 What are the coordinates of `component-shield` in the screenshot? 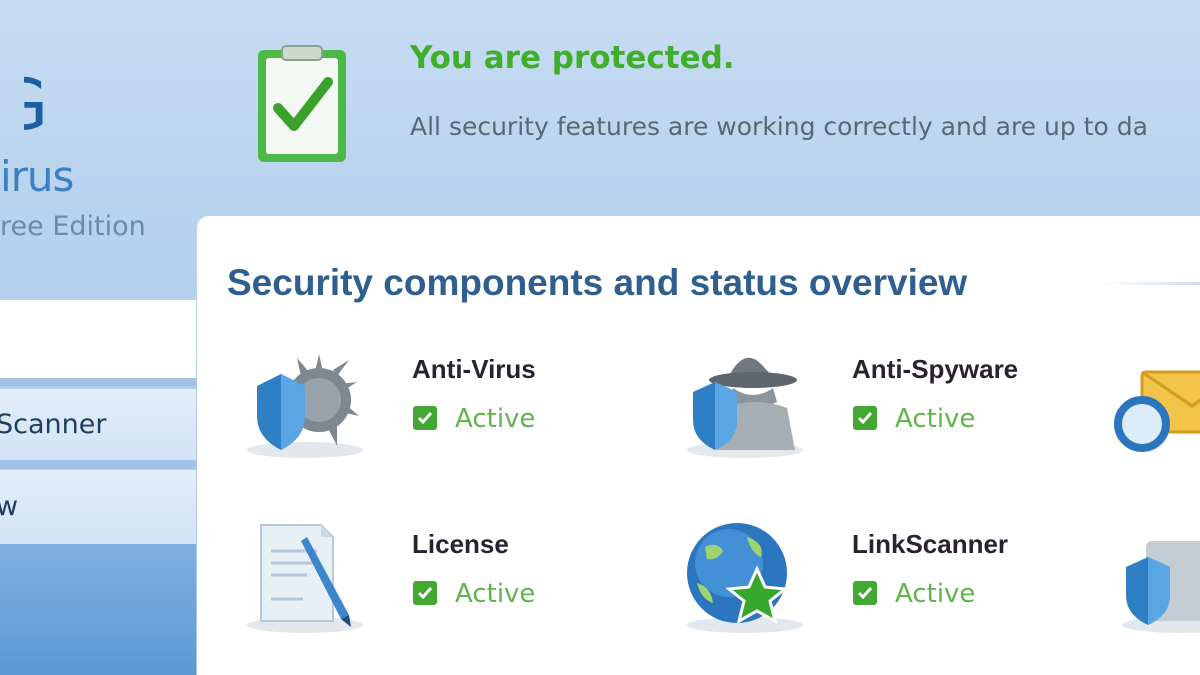 It's located at (1156, 582).